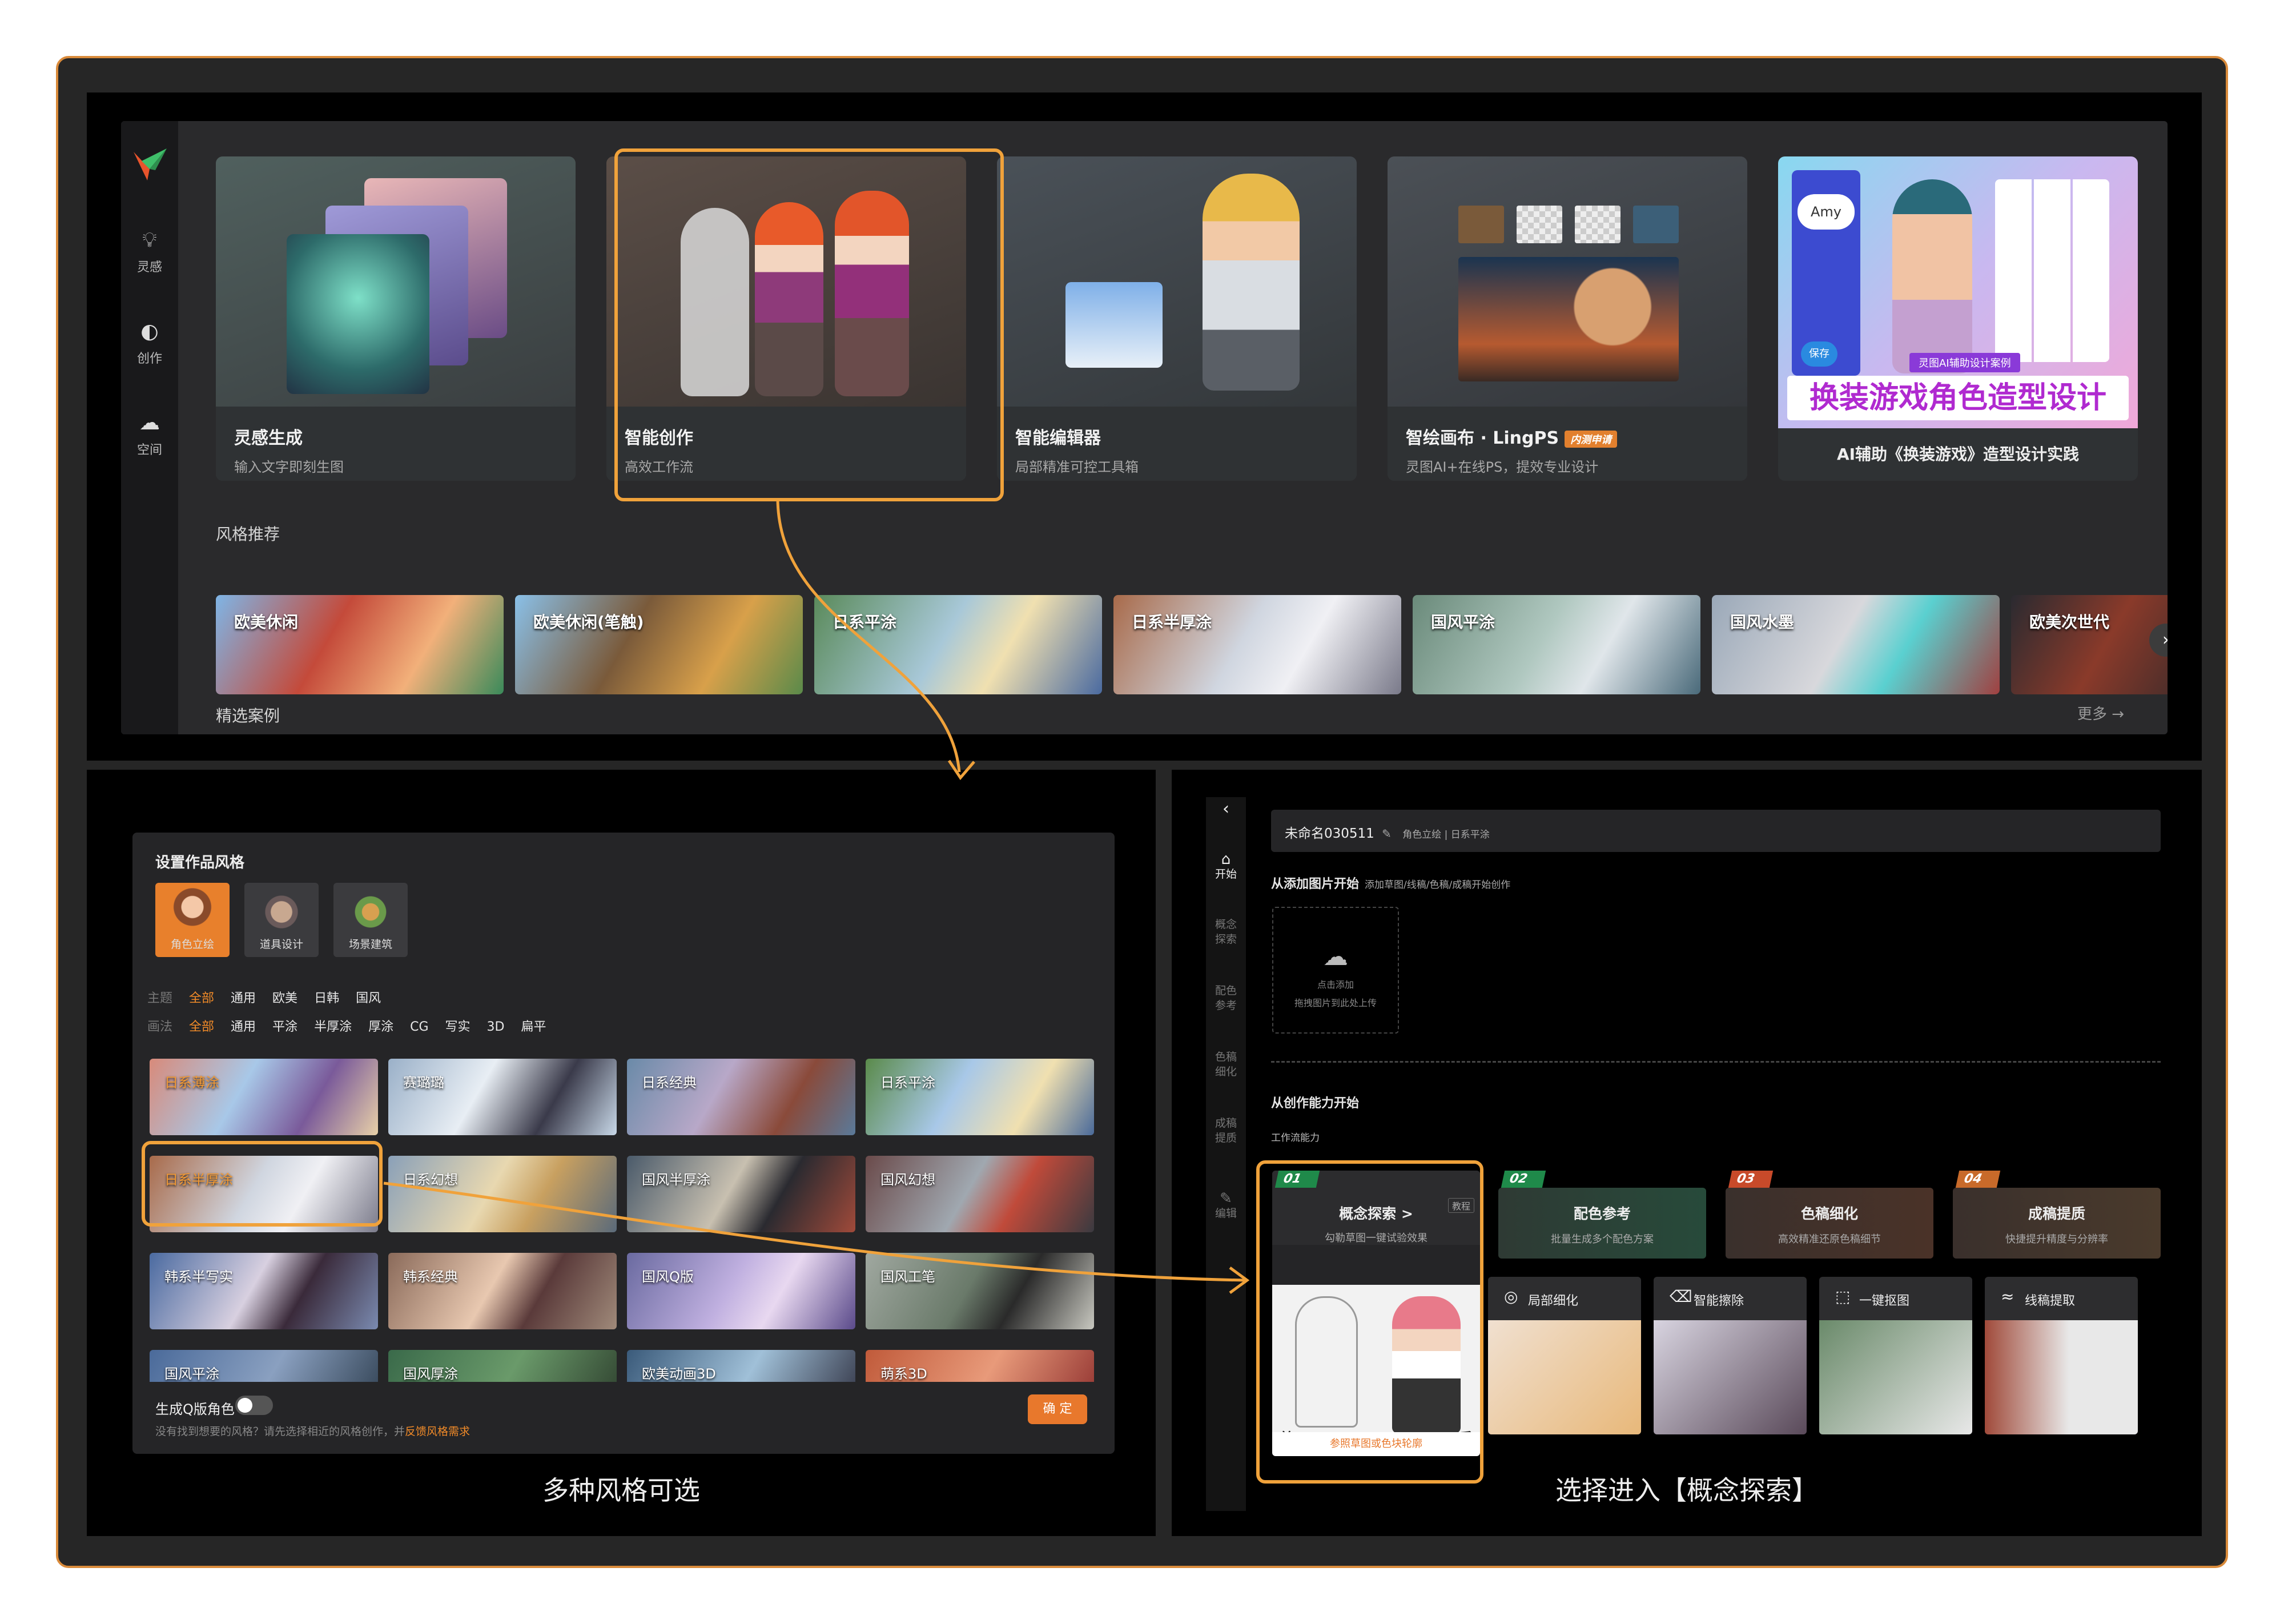  Describe the element at coordinates (149, 343) in the screenshot. I see `rail-item-create: ◐ 创作` at that location.